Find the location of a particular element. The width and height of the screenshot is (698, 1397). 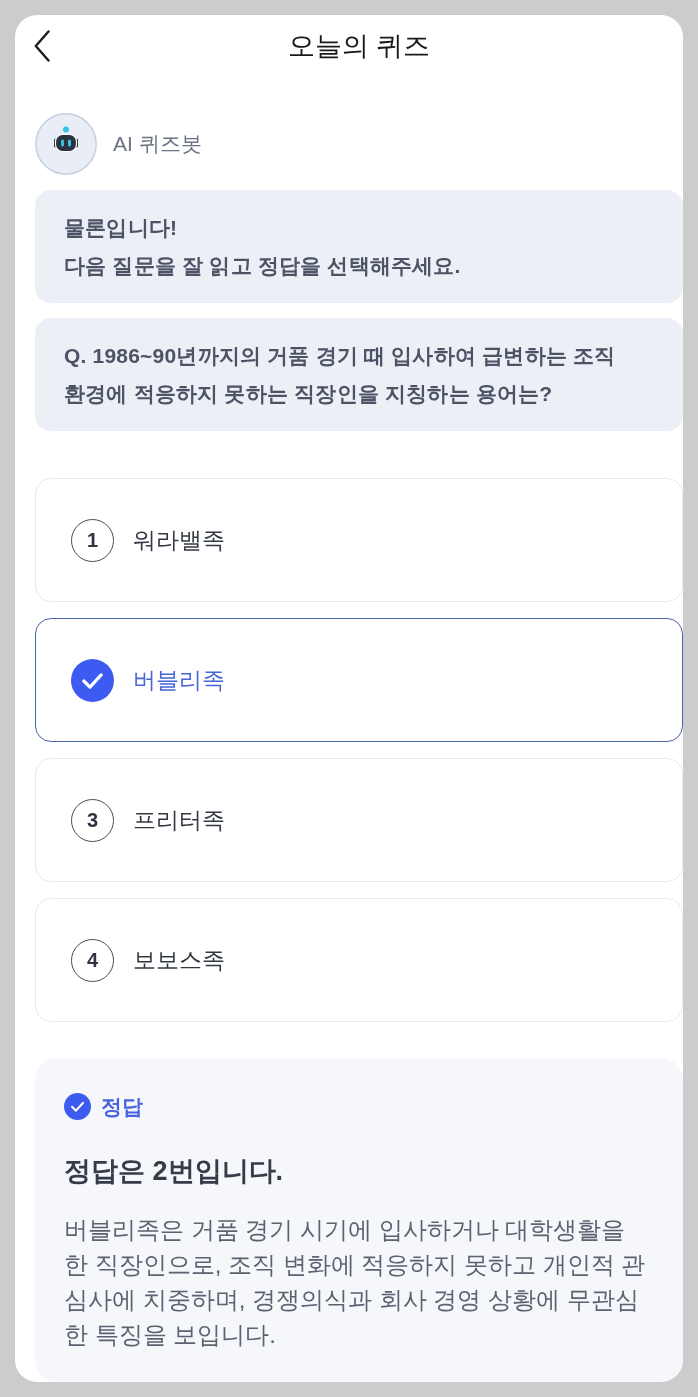

answer-title: 정답은 2번입니다. is located at coordinates (174, 1171).